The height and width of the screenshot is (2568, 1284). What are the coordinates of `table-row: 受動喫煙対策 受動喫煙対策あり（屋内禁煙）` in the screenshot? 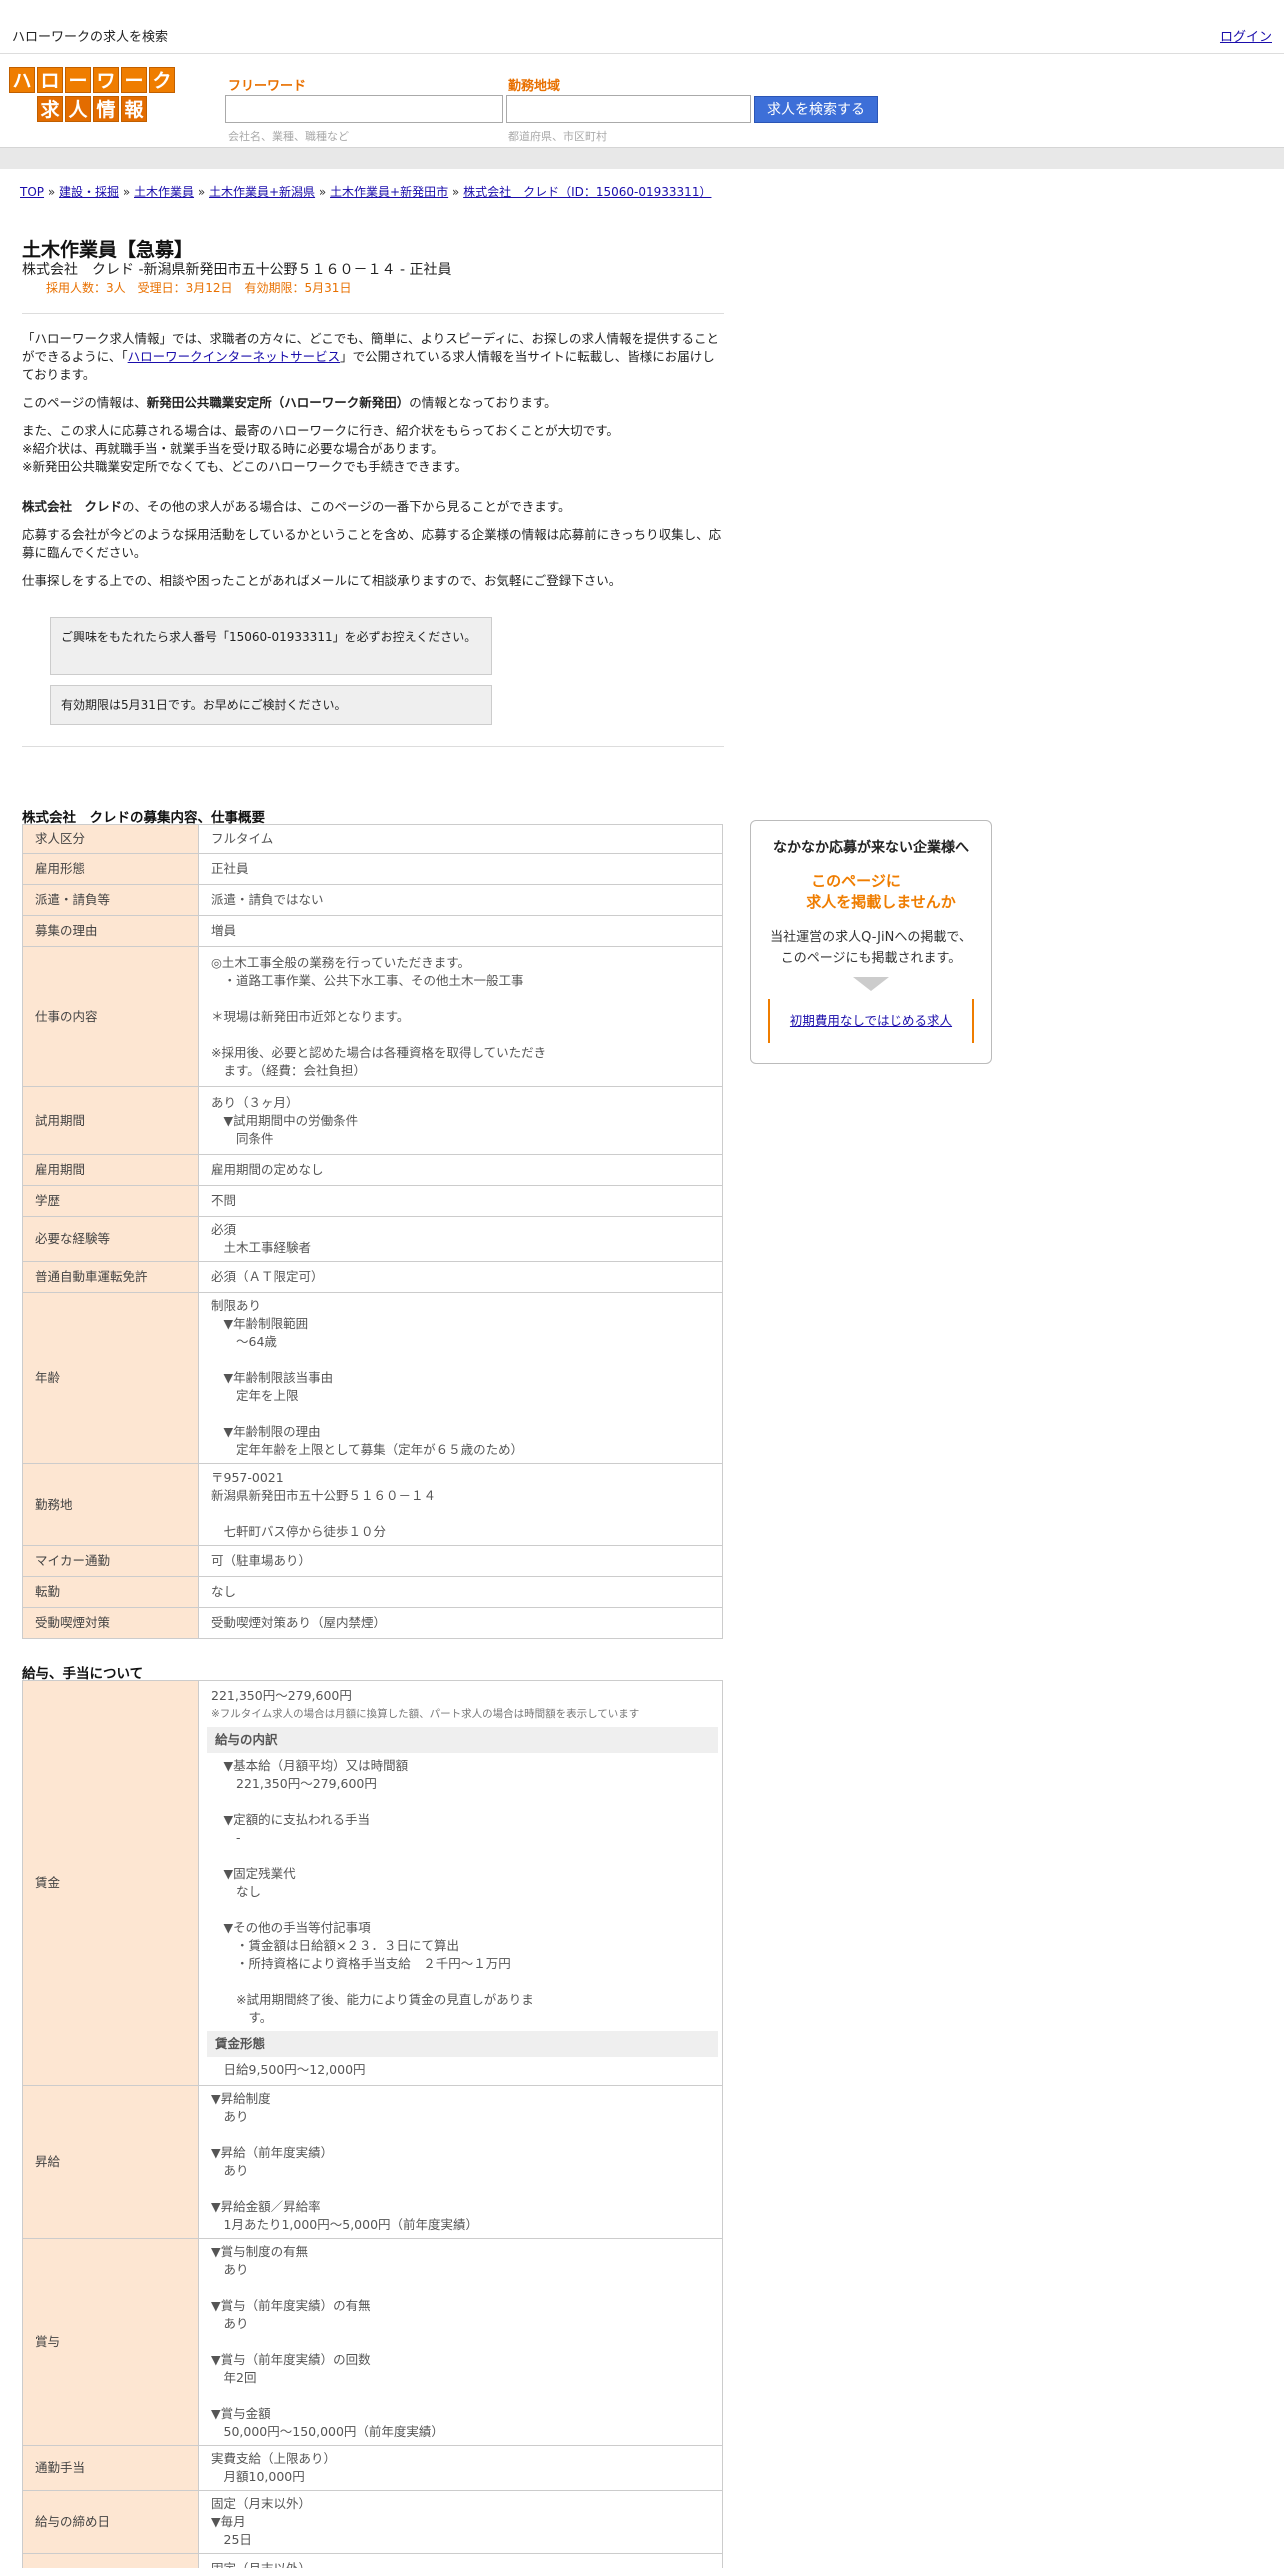 It's located at (372, 1623).